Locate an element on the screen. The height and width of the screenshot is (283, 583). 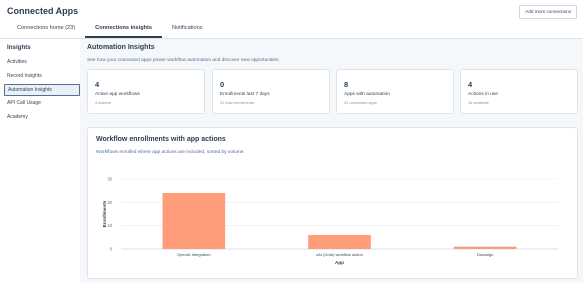
sidebar-item-academy: Academy is located at coordinates (41, 117).